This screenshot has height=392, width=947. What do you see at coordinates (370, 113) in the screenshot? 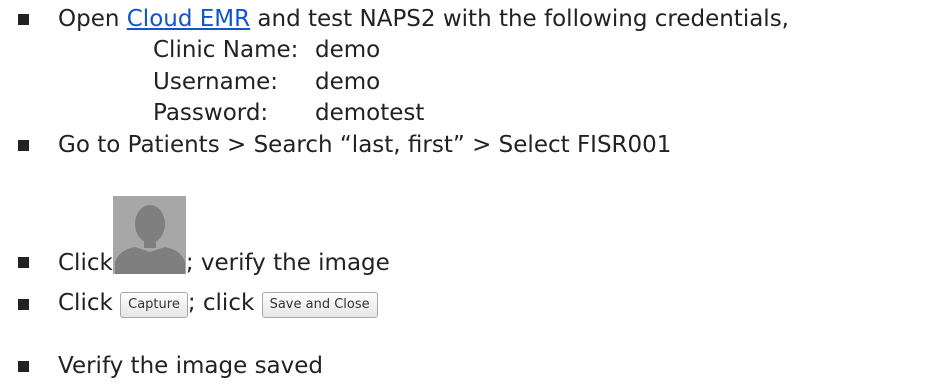
I see `credential-value: demotest` at bounding box center [370, 113].